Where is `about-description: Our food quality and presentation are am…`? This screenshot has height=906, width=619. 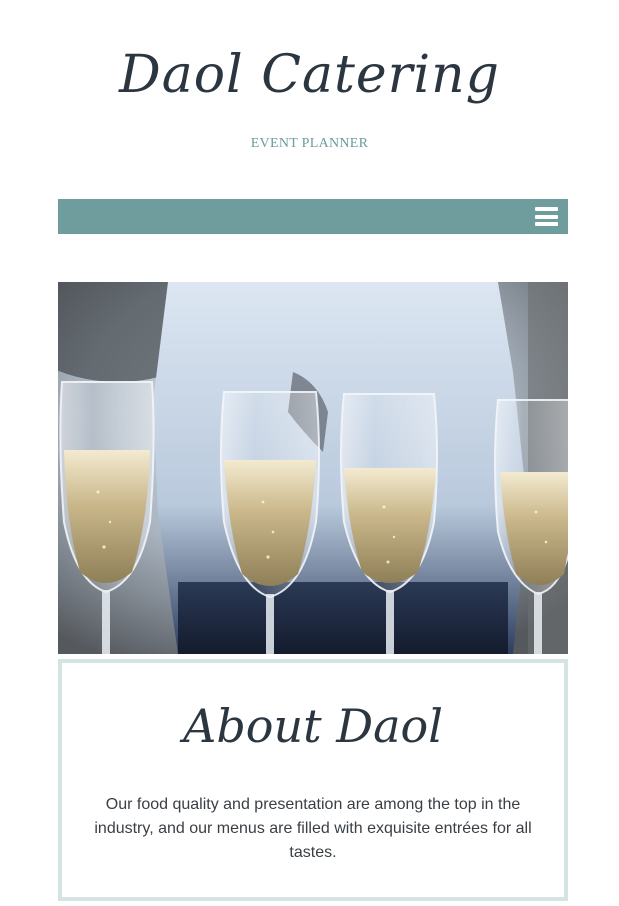
about-description: Our food quality and presentation are am… is located at coordinates (313, 828).